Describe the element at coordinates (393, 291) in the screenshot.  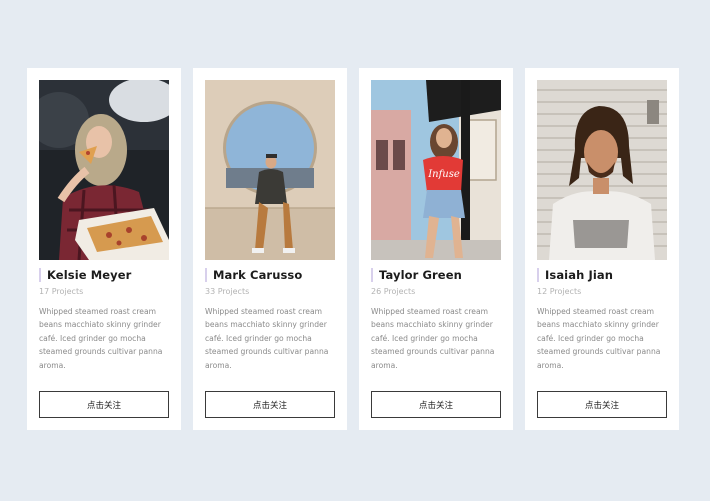
I see `project-count: 26 Projects` at that location.